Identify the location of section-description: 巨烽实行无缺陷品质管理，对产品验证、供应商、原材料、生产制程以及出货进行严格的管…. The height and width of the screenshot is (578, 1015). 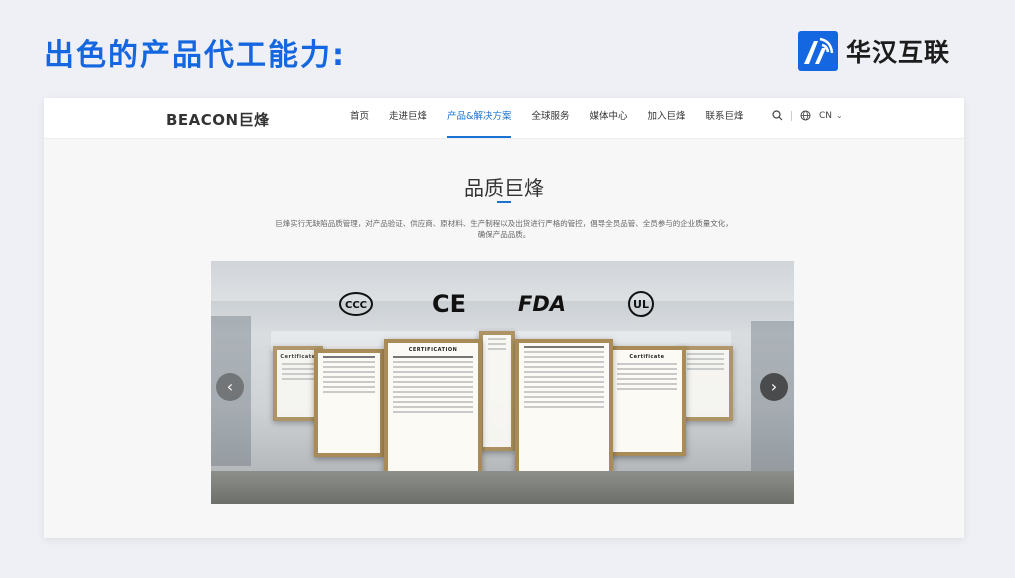
(504, 229).